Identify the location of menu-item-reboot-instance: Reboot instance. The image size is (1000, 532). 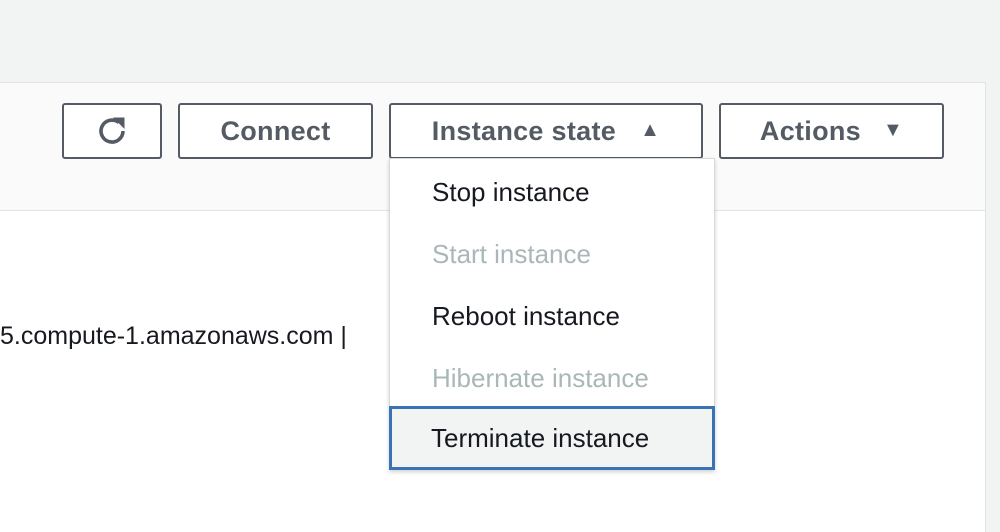
(552, 316).